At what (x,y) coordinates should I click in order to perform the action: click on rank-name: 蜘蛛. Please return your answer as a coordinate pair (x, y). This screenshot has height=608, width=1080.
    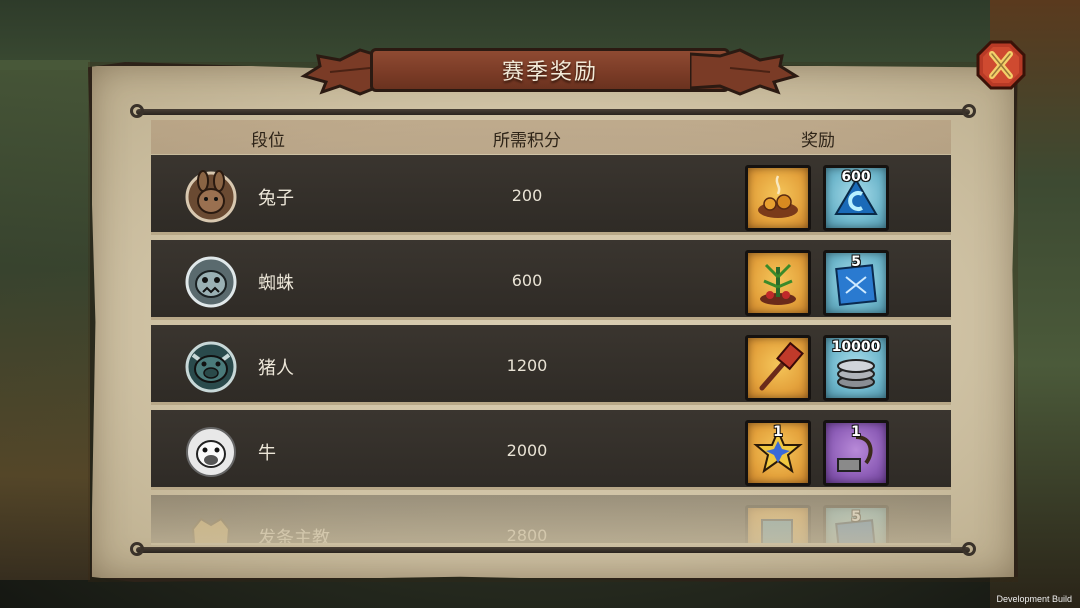
    Looking at the image, I should click on (276, 283).